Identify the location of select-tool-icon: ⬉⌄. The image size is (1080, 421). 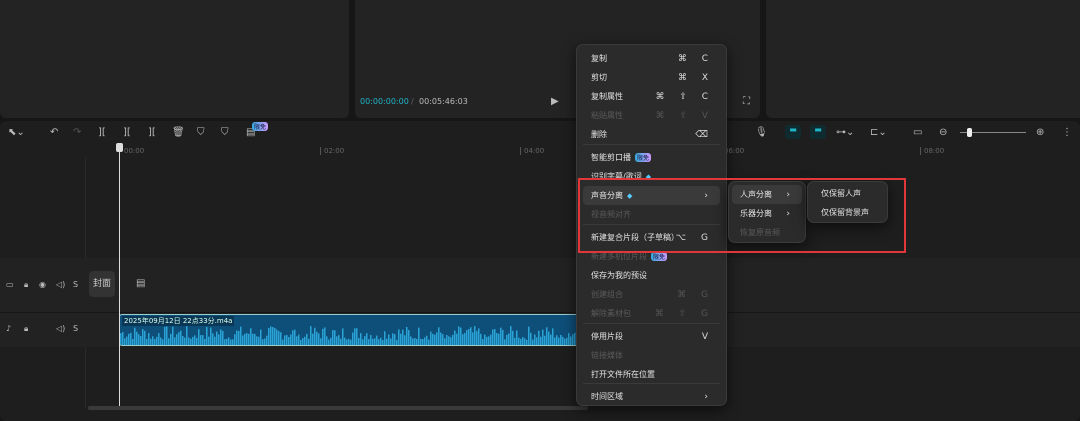
(16, 133).